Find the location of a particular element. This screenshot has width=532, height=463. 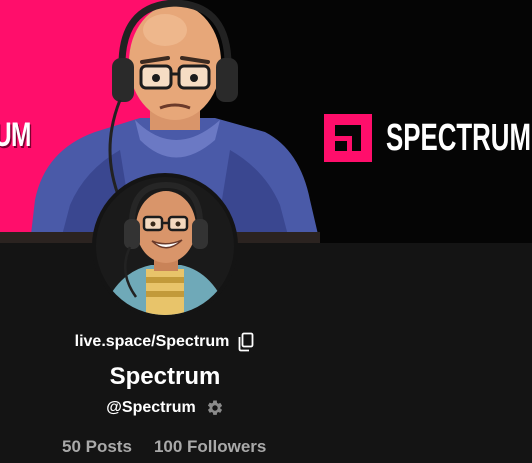

profile-avatar is located at coordinates (165, 246).